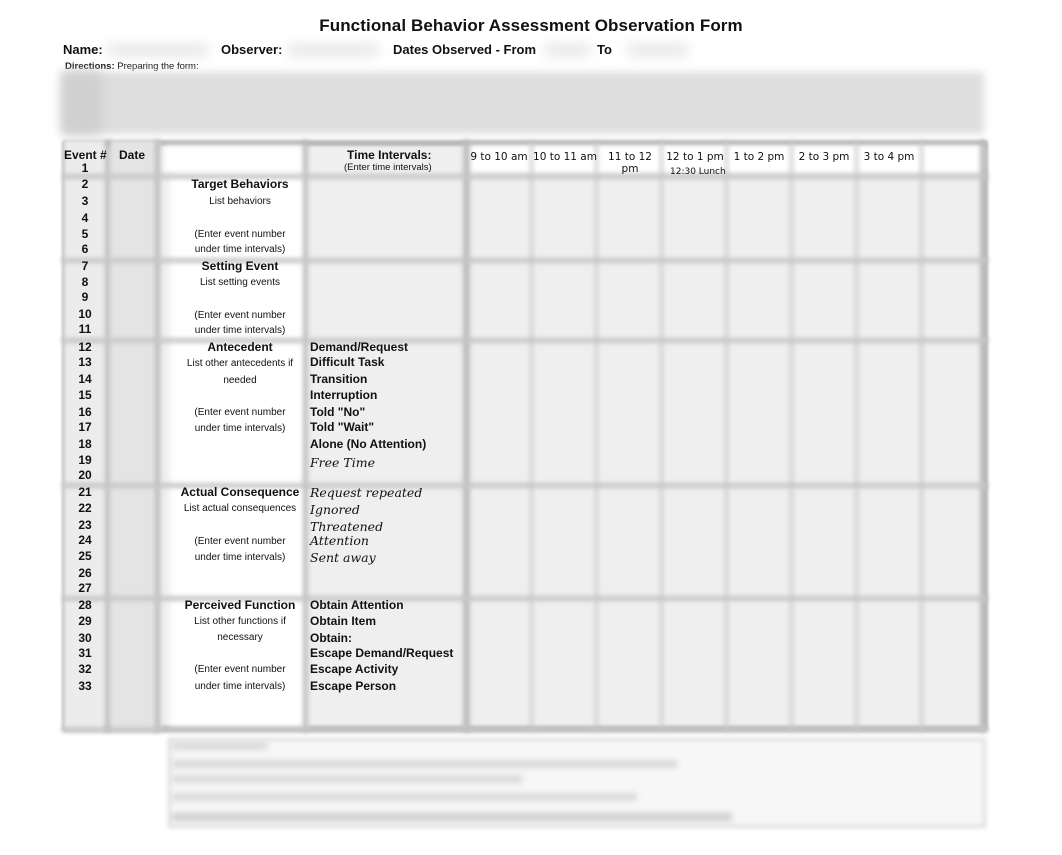  I want to click on section-title-target-behaviors: Target Behaviors, so click(240, 184).